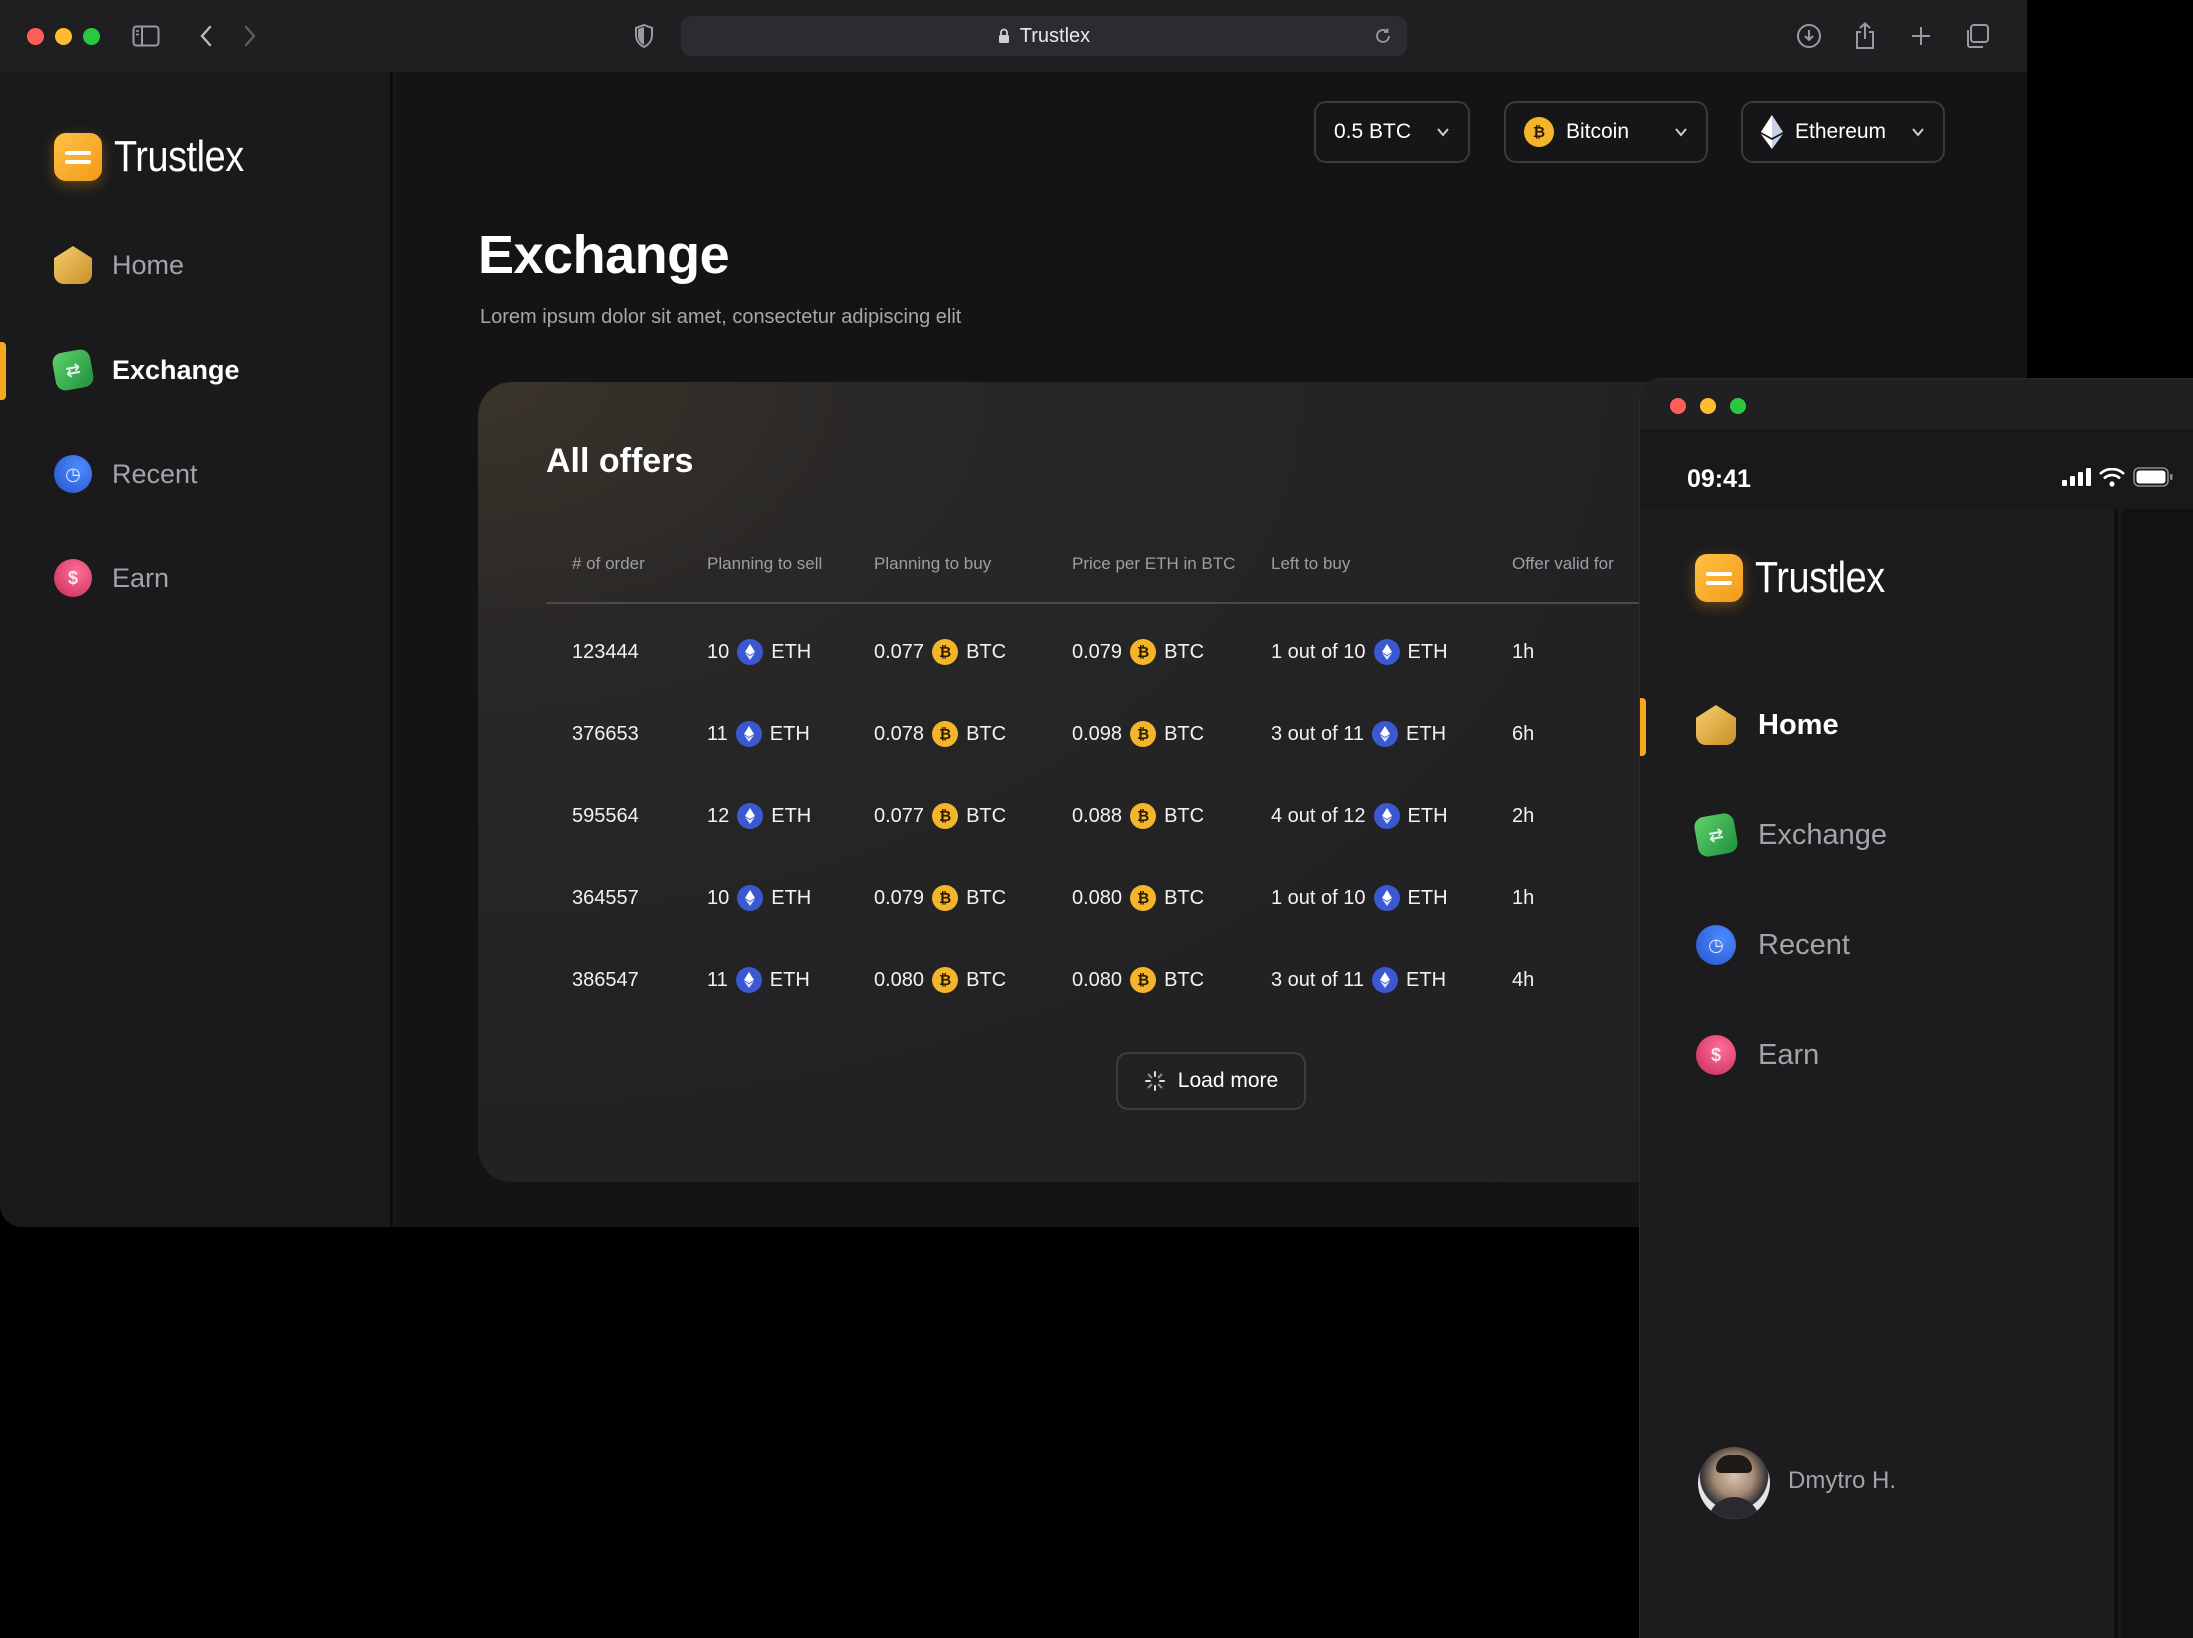 The image size is (2193, 1638). I want to click on to-coin-select: Ethereum, so click(1843, 132).